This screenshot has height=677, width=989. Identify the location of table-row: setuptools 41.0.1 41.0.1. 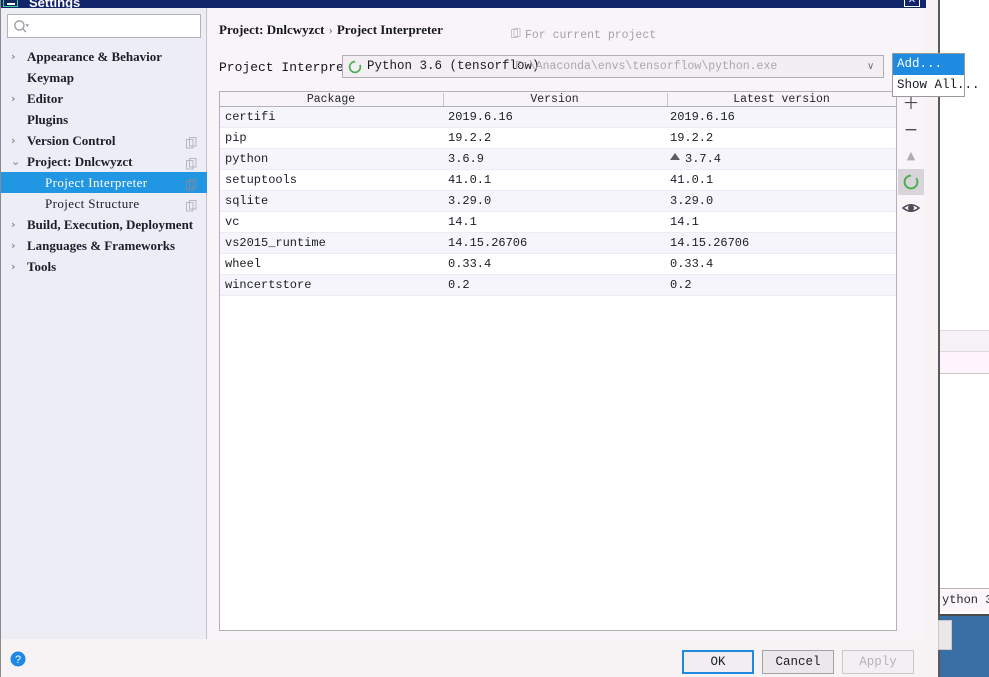
(558, 180).